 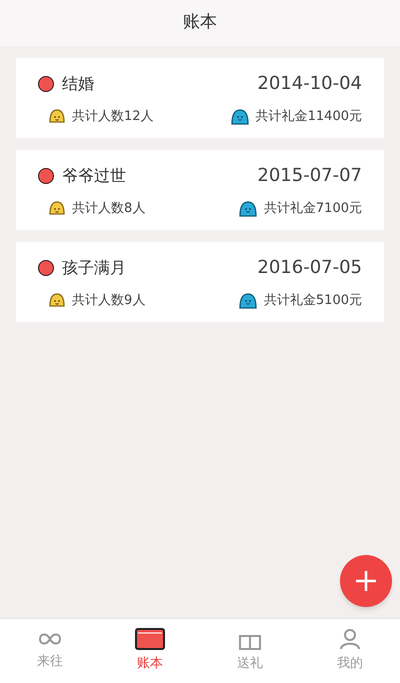 What do you see at coordinates (94, 267) in the screenshot?
I see `event-name: 孩子满月` at bounding box center [94, 267].